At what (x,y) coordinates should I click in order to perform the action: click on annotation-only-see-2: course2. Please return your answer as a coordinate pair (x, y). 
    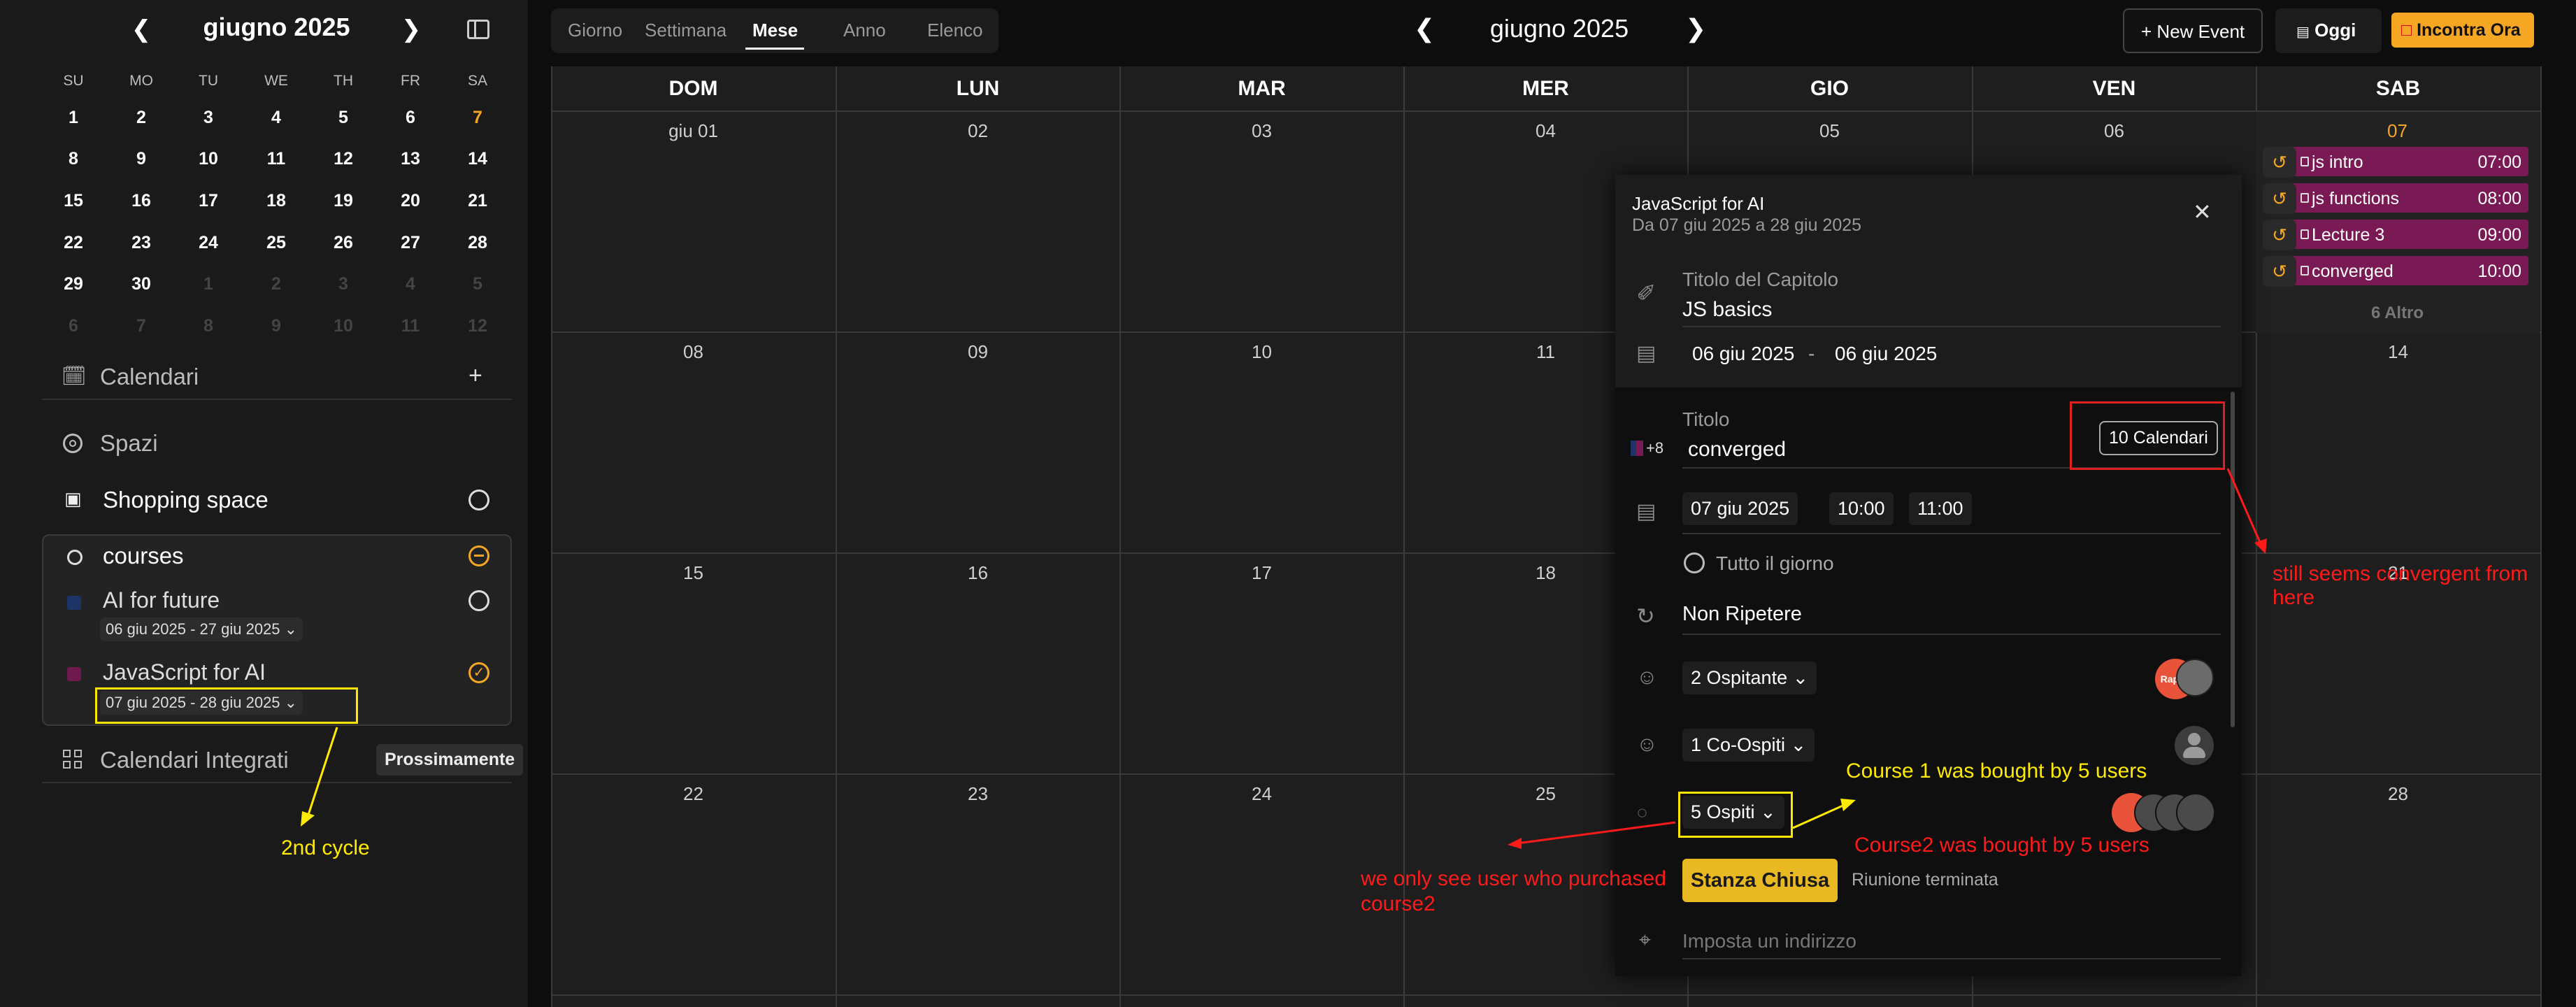
    Looking at the image, I should click on (1398, 903).